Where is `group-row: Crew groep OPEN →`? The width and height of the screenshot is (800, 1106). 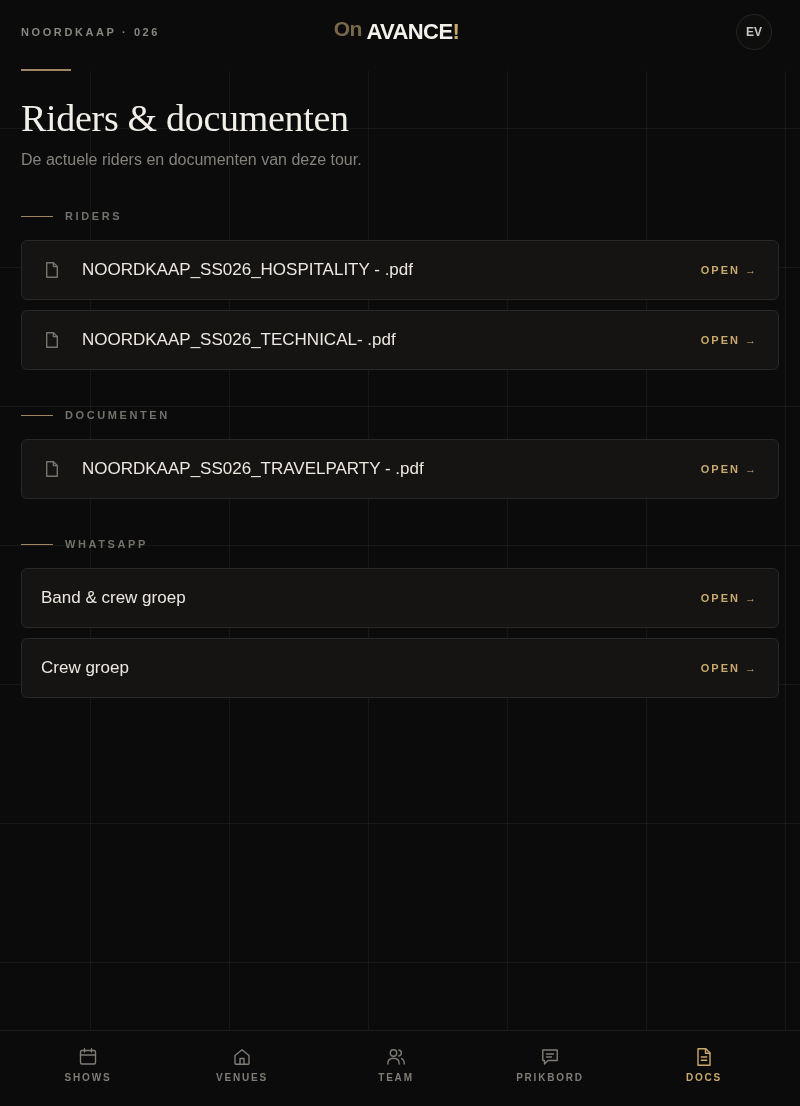 group-row: Crew groep OPEN → is located at coordinates (400, 668).